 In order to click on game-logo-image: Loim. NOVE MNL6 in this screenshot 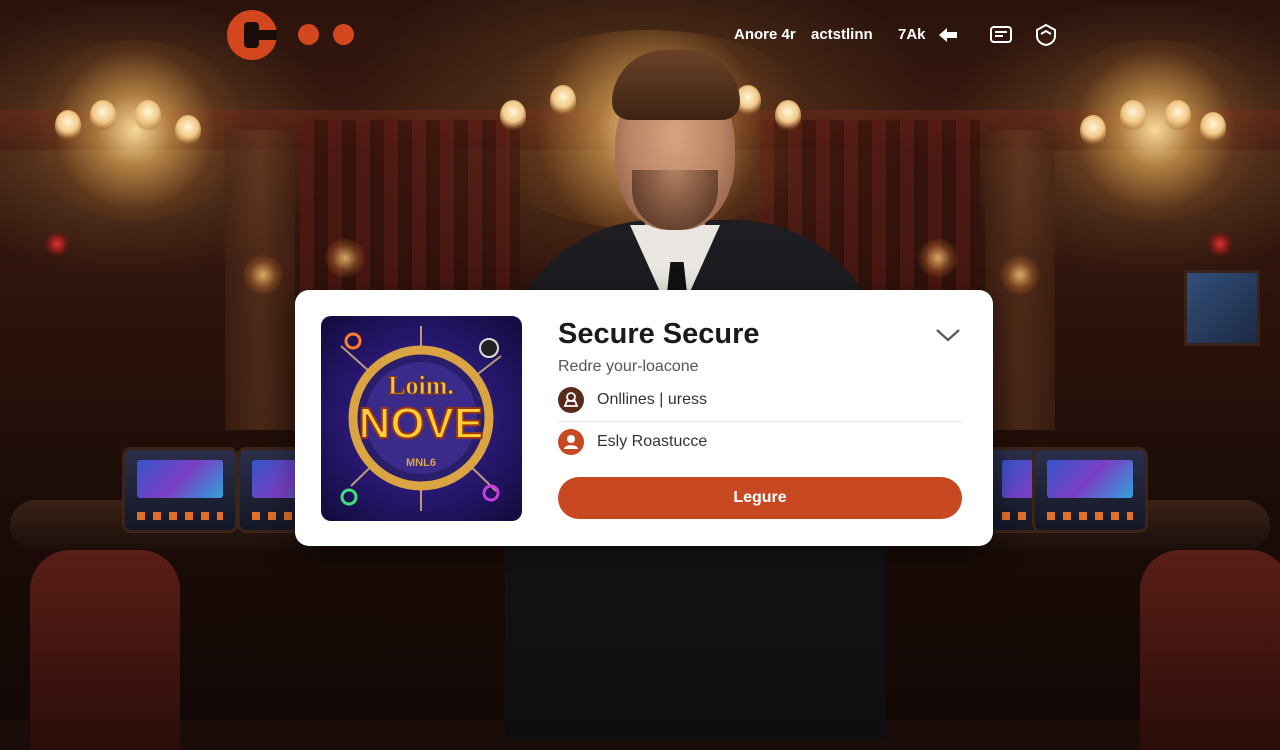, I will do `click(421, 418)`.